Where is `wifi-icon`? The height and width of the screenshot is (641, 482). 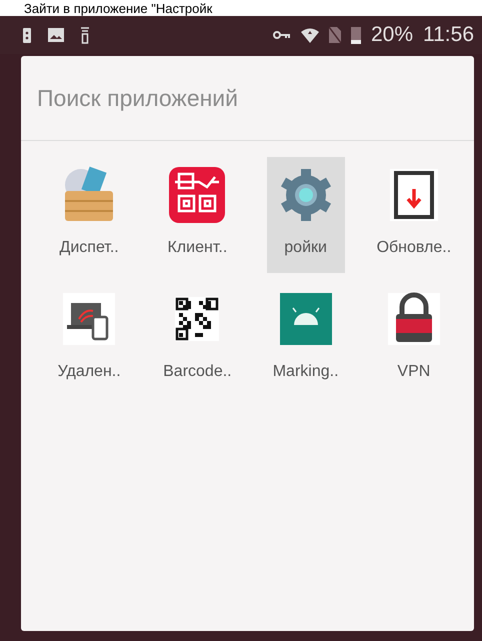
wifi-icon is located at coordinates (309, 35).